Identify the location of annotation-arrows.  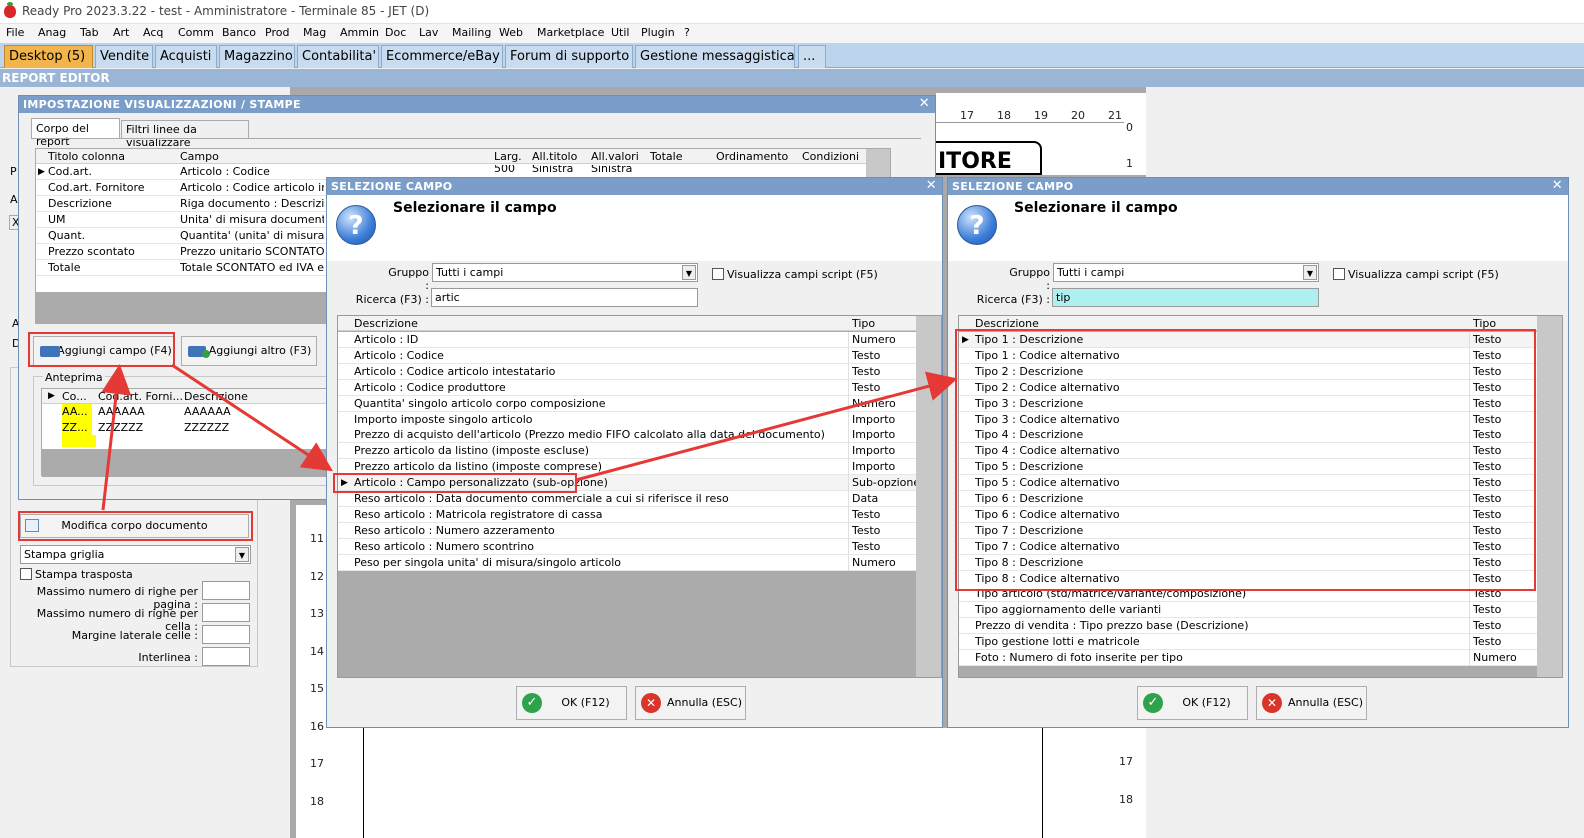
(529, 437).